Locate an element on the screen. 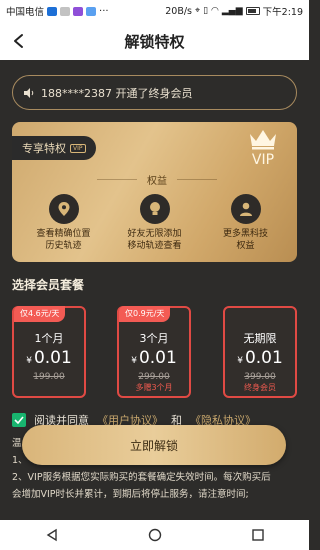  package-badge: 仅0.9元/天 is located at coordinates (145, 314).